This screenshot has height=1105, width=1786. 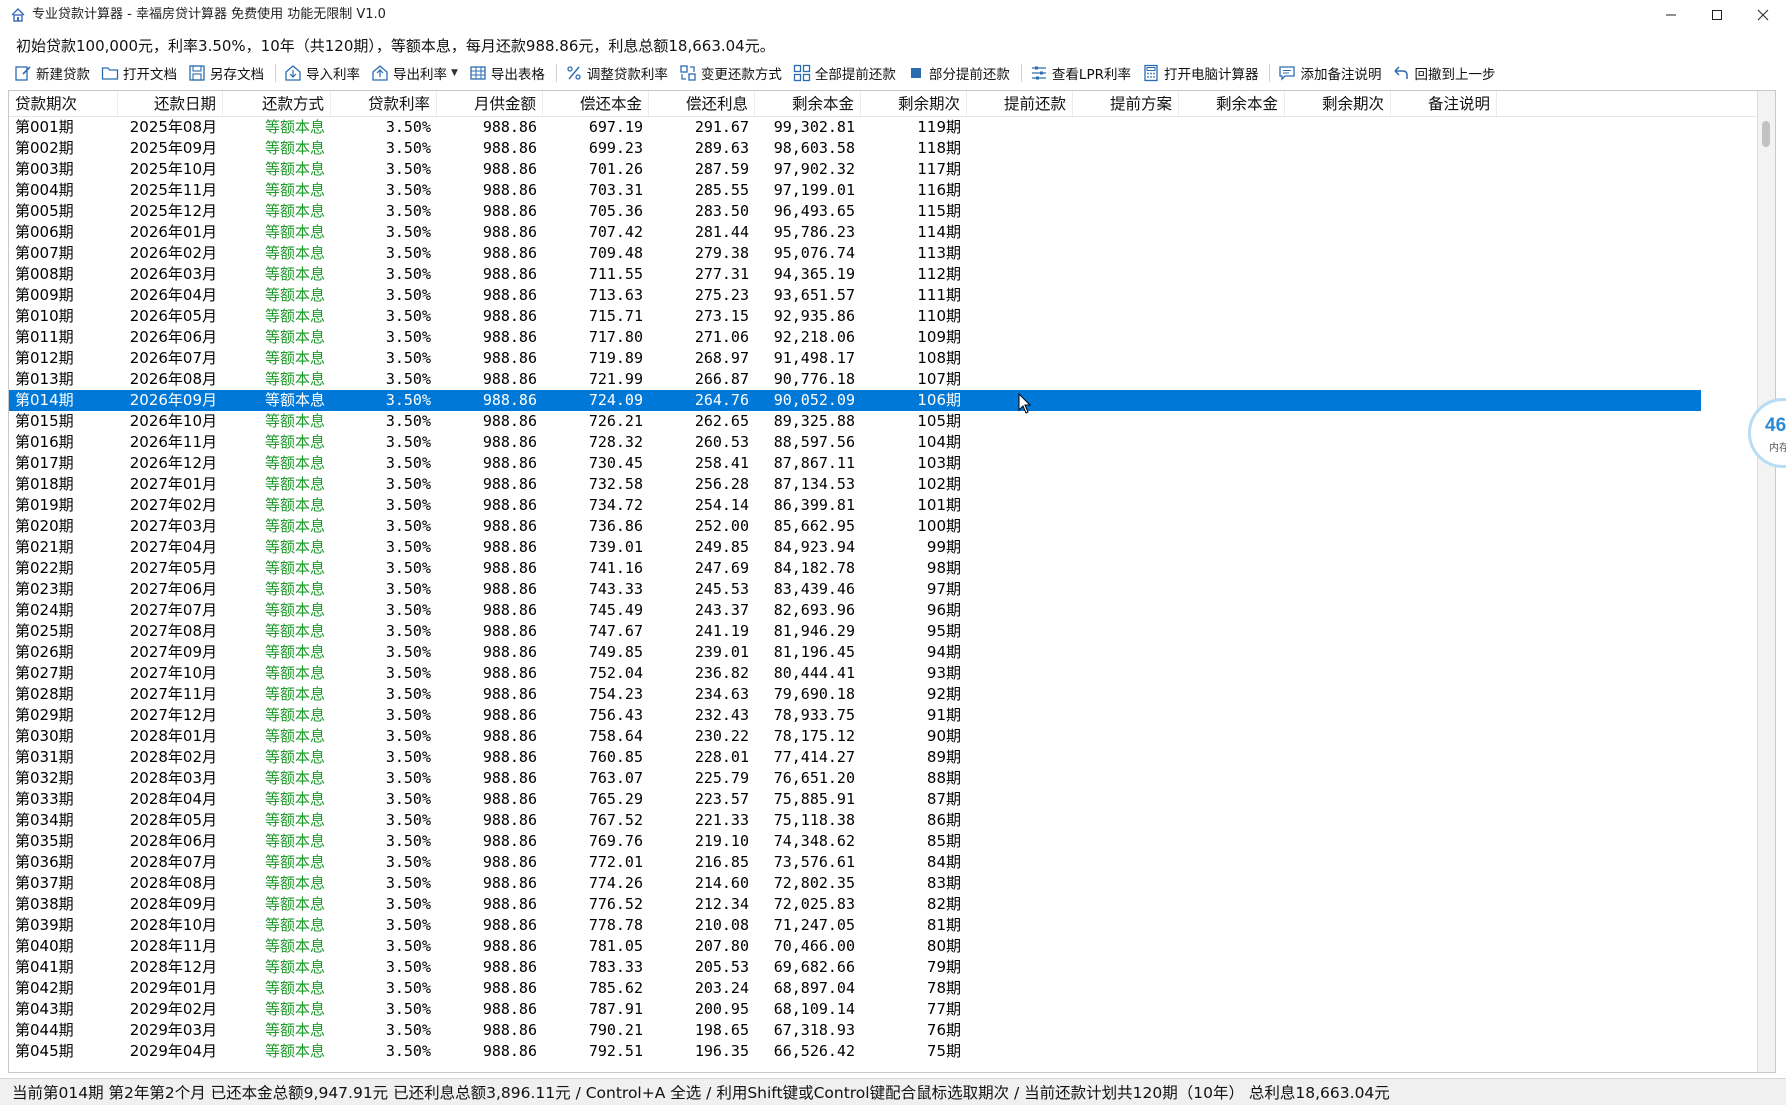 What do you see at coordinates (730, 73) in the screenshot?
I see `change-method-button: 变更还款方式` at bounding box center [730, 73].